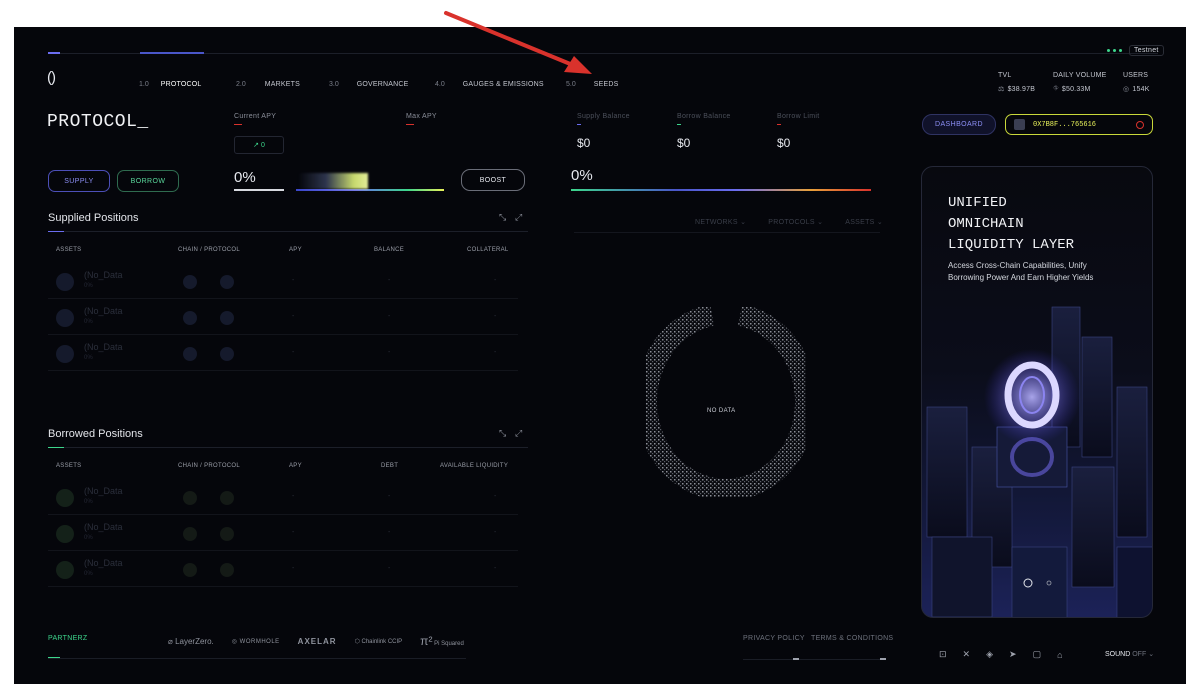 The height and width of the screenshot is (698, 1200). I want to click on liquidity-cell: -, so click(495, 532).